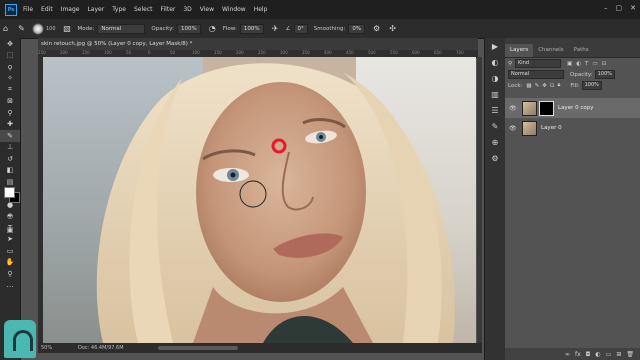  What do you see at coordinates (38, 28) in the screenshot?
I see `brush-preset-picker` at bounding box center [38, 28].